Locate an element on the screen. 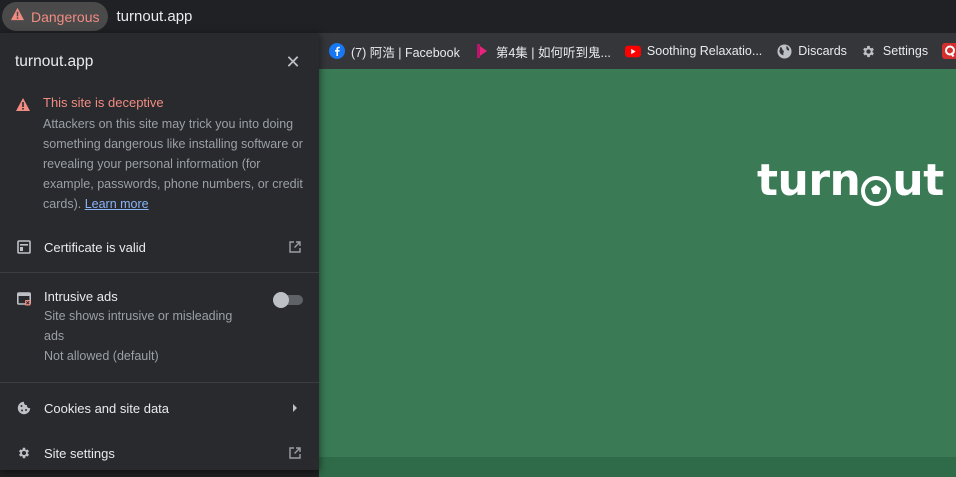  warning-title: This site is deceptive is located at coordinates (103, 102).